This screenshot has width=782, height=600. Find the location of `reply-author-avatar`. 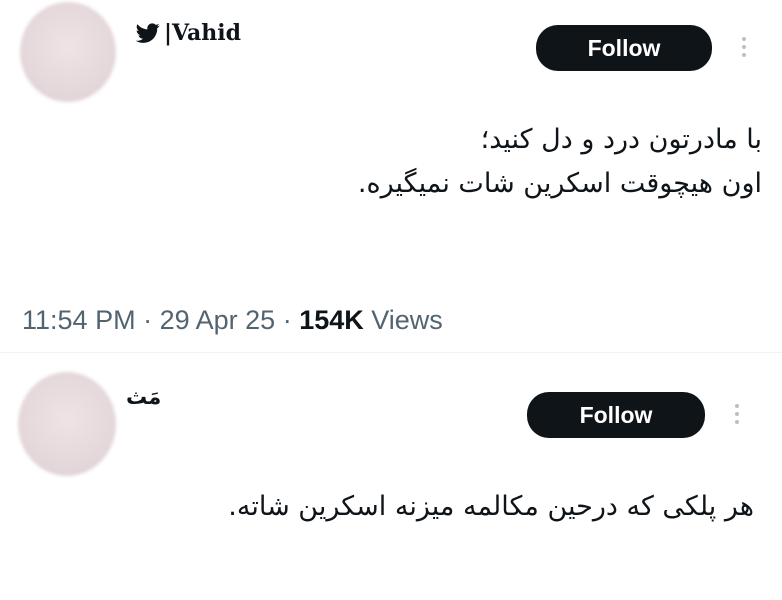

reply-author-avatar is located at coordinates (67, 424).